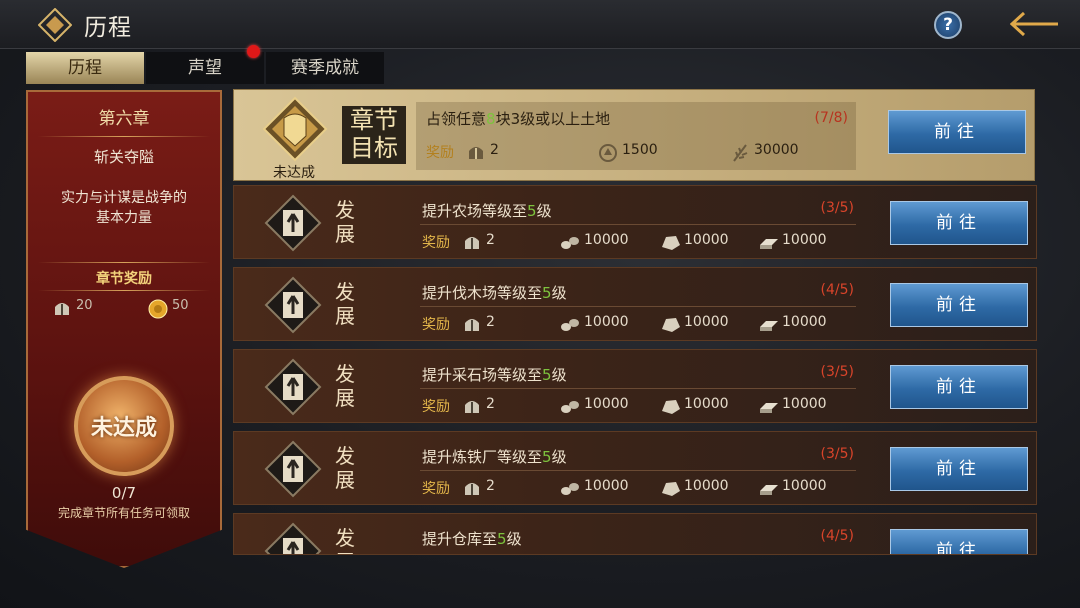 This screenshot has height=608, width=1080. What do you see at coordinates (294, 173) in the screenshot?
I see `goal-status: 未达成` at bounding box center [294, 173].